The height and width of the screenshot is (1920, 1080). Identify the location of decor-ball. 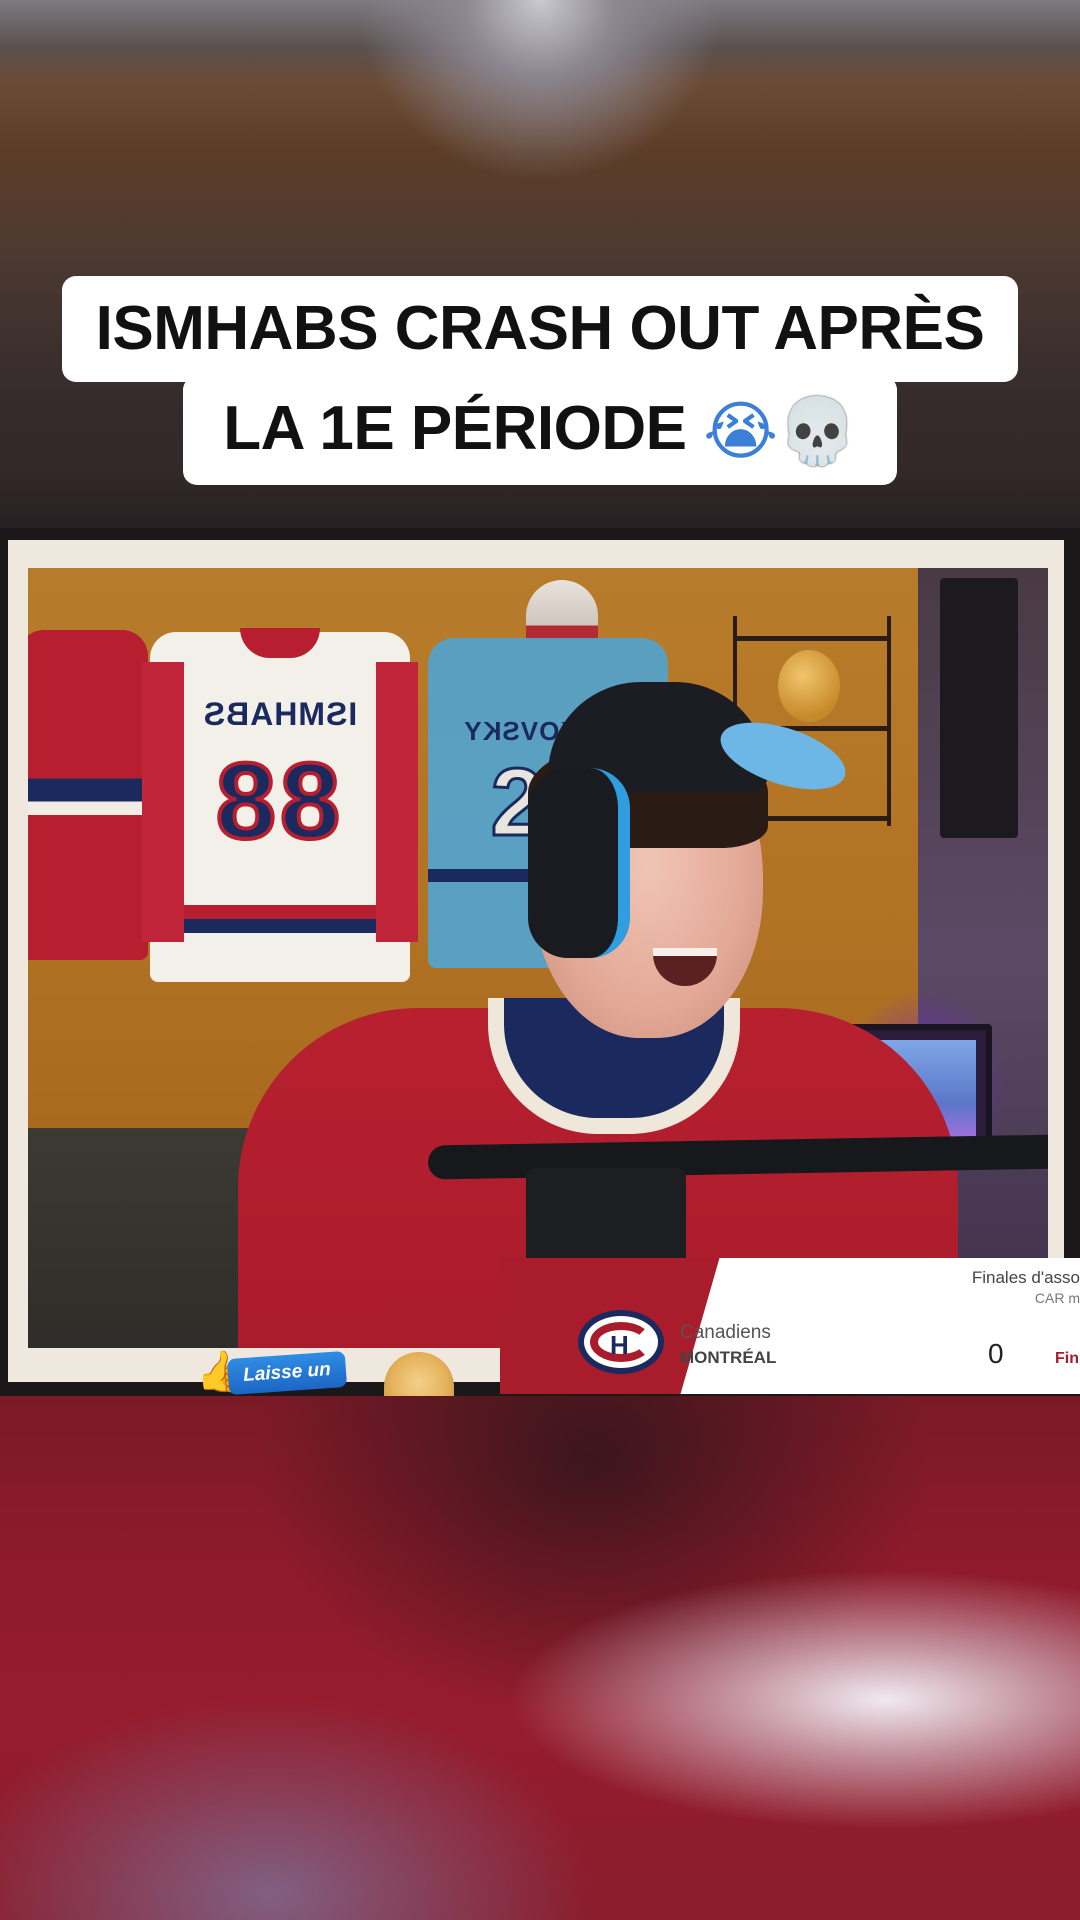
(809, 686).